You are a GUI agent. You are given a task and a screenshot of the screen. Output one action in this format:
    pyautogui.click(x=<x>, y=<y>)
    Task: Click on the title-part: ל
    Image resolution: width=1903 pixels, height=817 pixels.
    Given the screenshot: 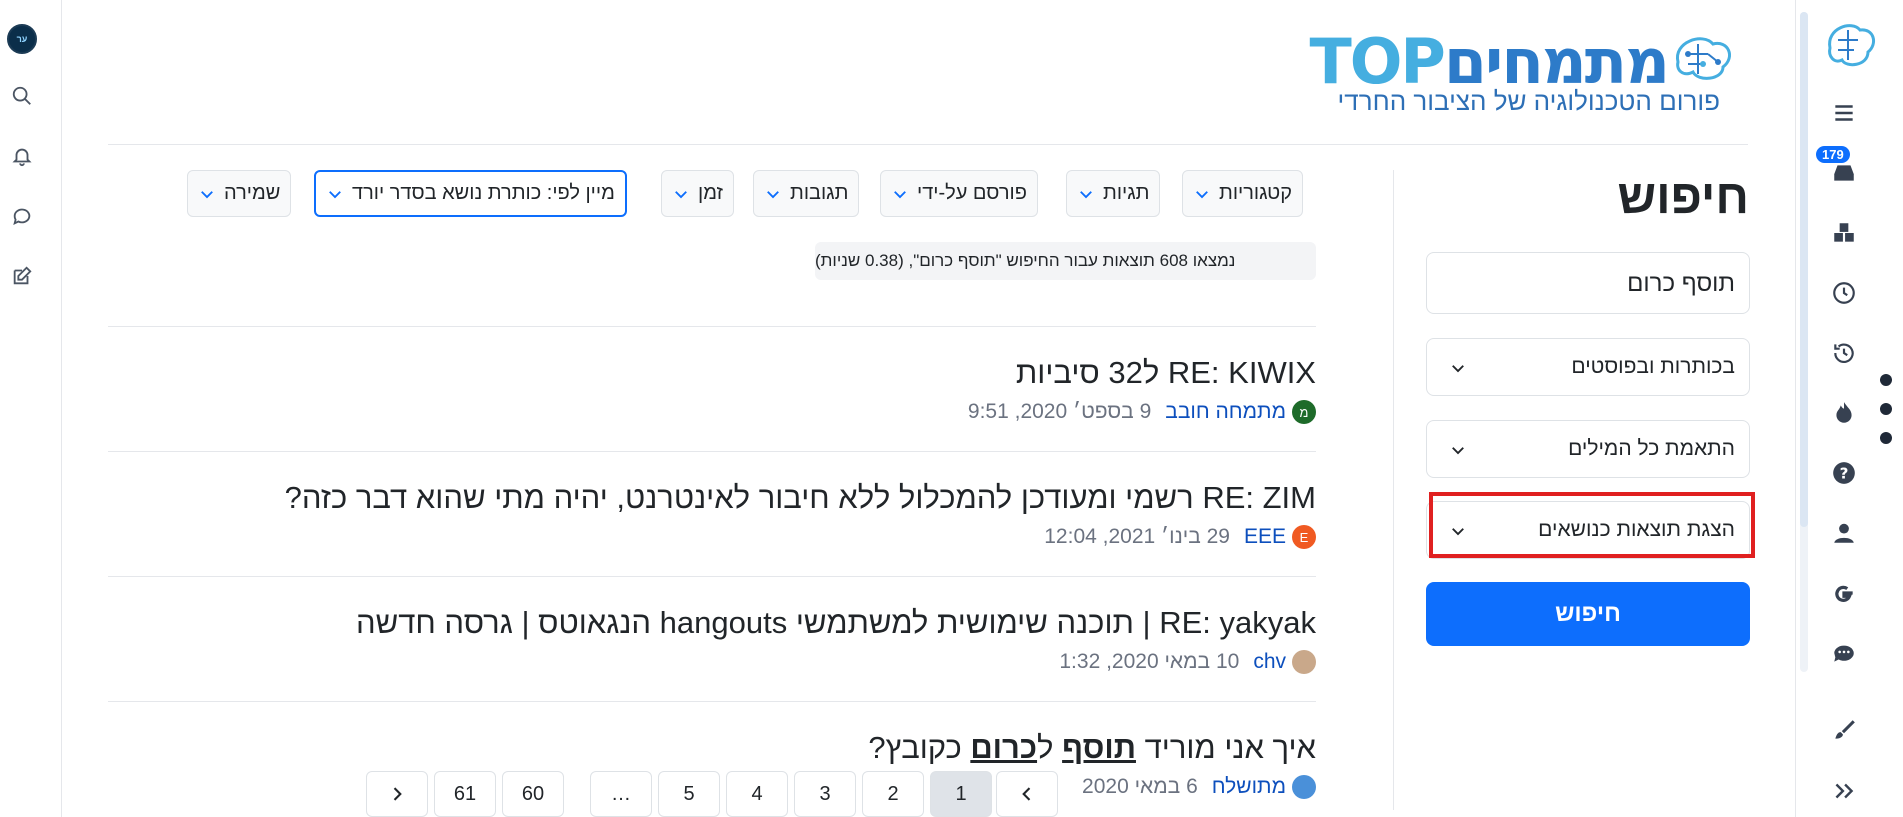 What is the action you would take?
    pyautogui.click(x=1050, y=747)
    